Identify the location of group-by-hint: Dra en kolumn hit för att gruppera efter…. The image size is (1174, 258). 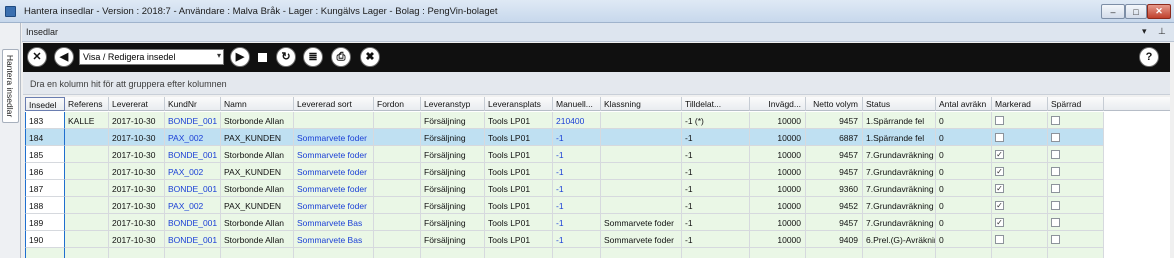
(128, 84).